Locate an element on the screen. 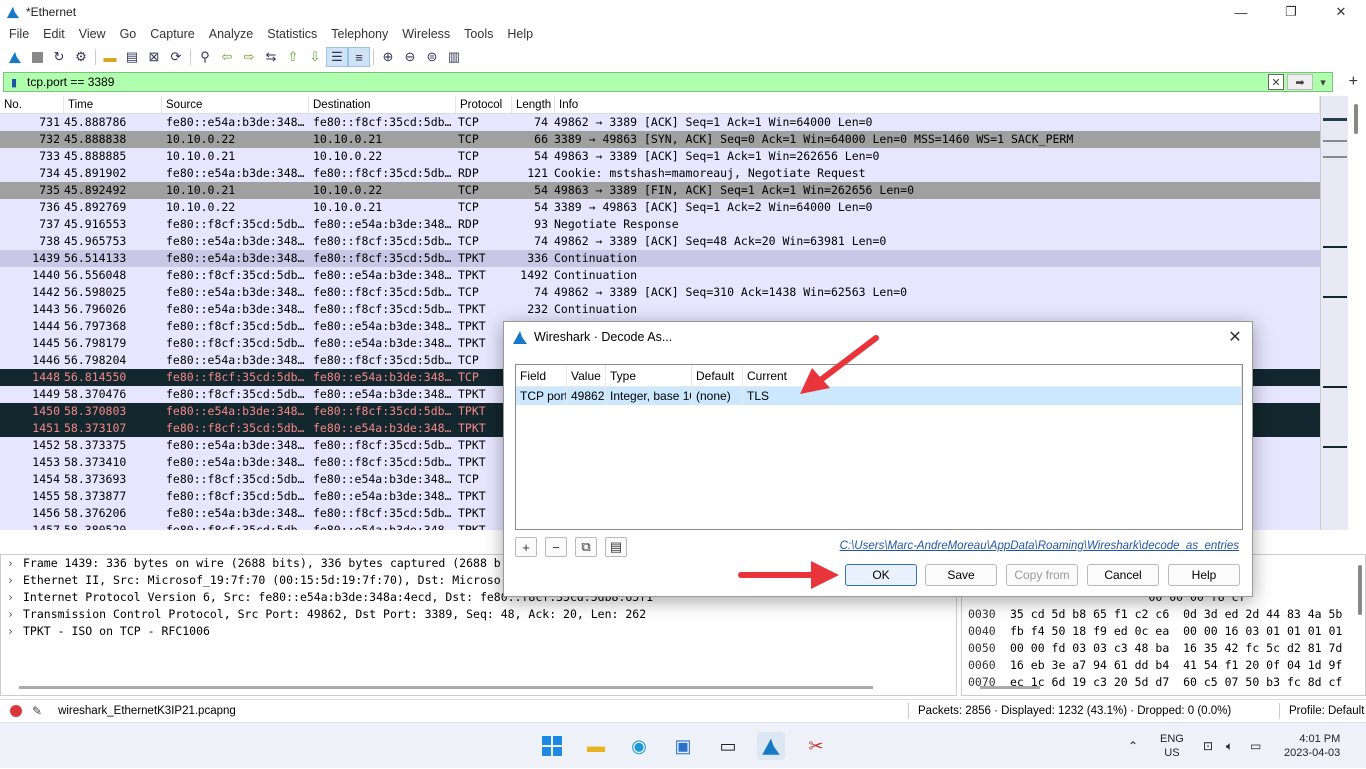  maximize-button: ❐ is located at coordinates (1291, 12).